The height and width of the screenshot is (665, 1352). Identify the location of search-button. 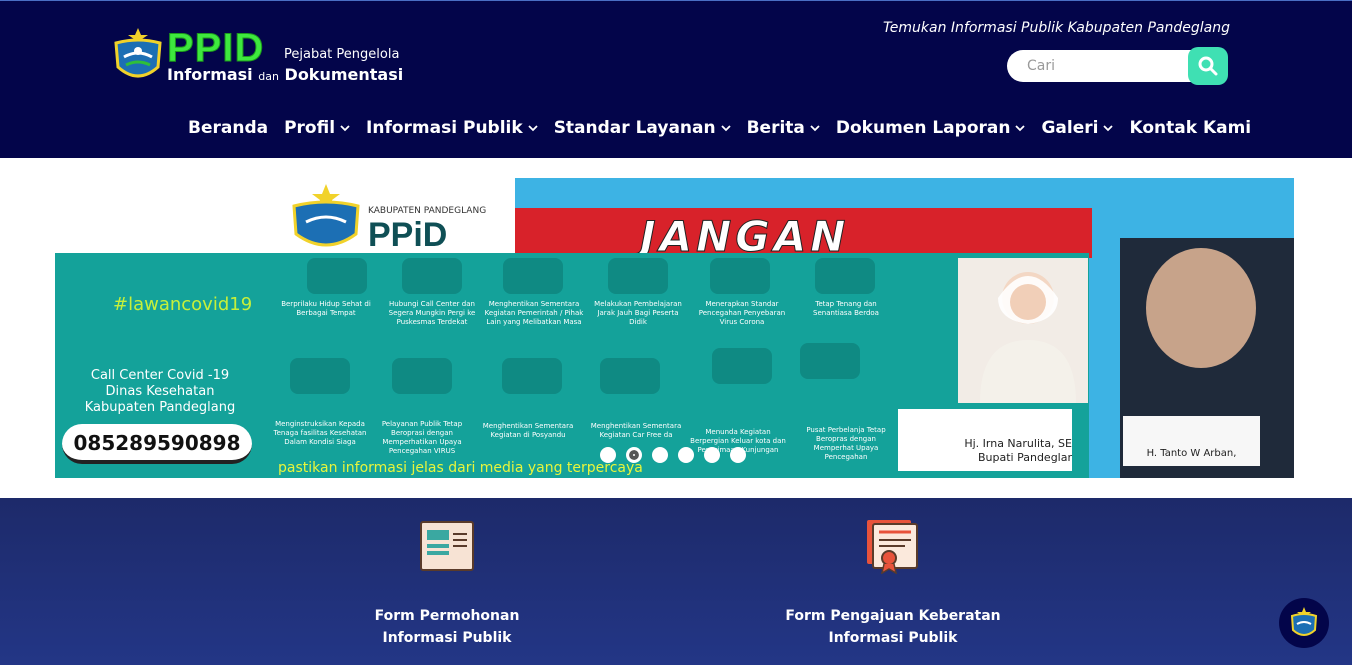
(1208, 66).